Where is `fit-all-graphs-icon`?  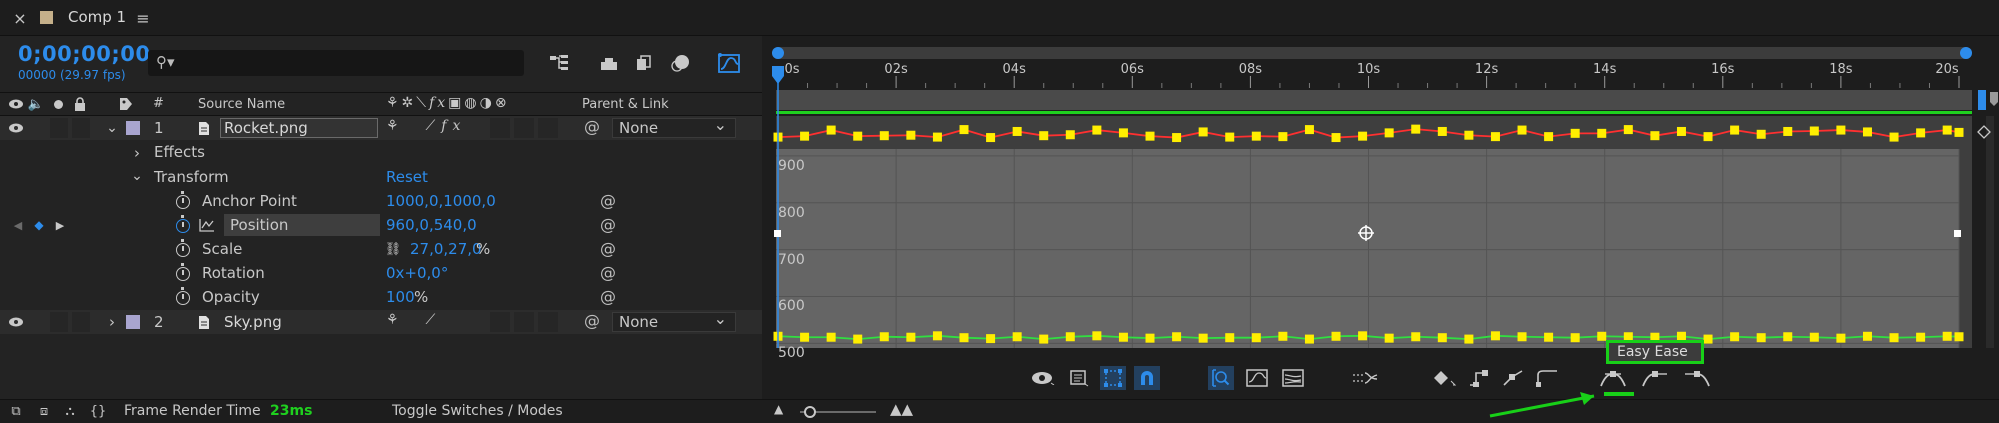
fit-all-graphs-icon is located at coordinates (1293, 378).